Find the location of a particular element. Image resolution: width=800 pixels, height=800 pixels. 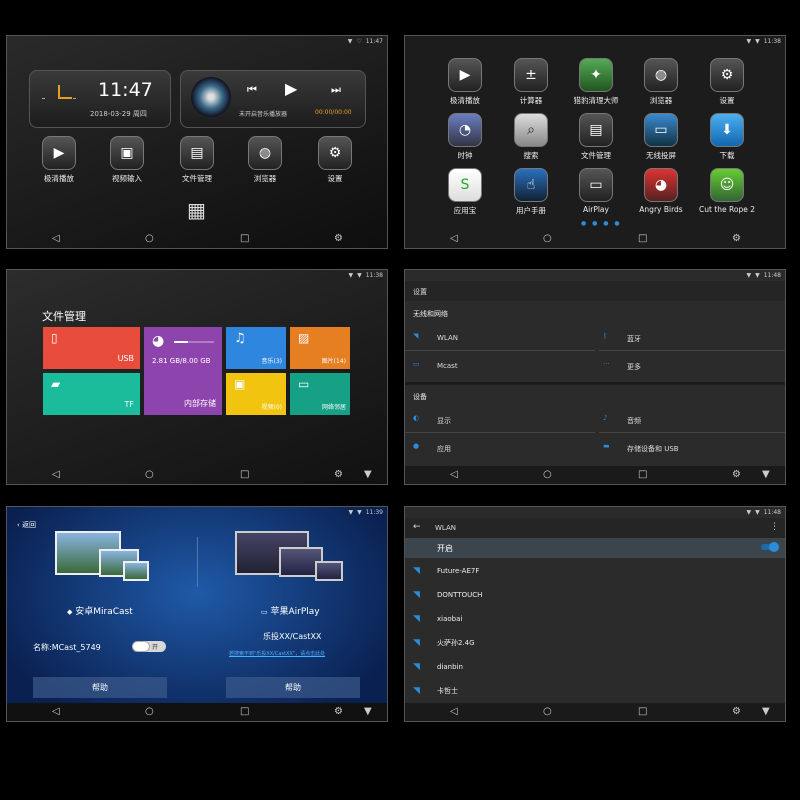

search-icon: ⌕ is located at coordinates (531, 130).